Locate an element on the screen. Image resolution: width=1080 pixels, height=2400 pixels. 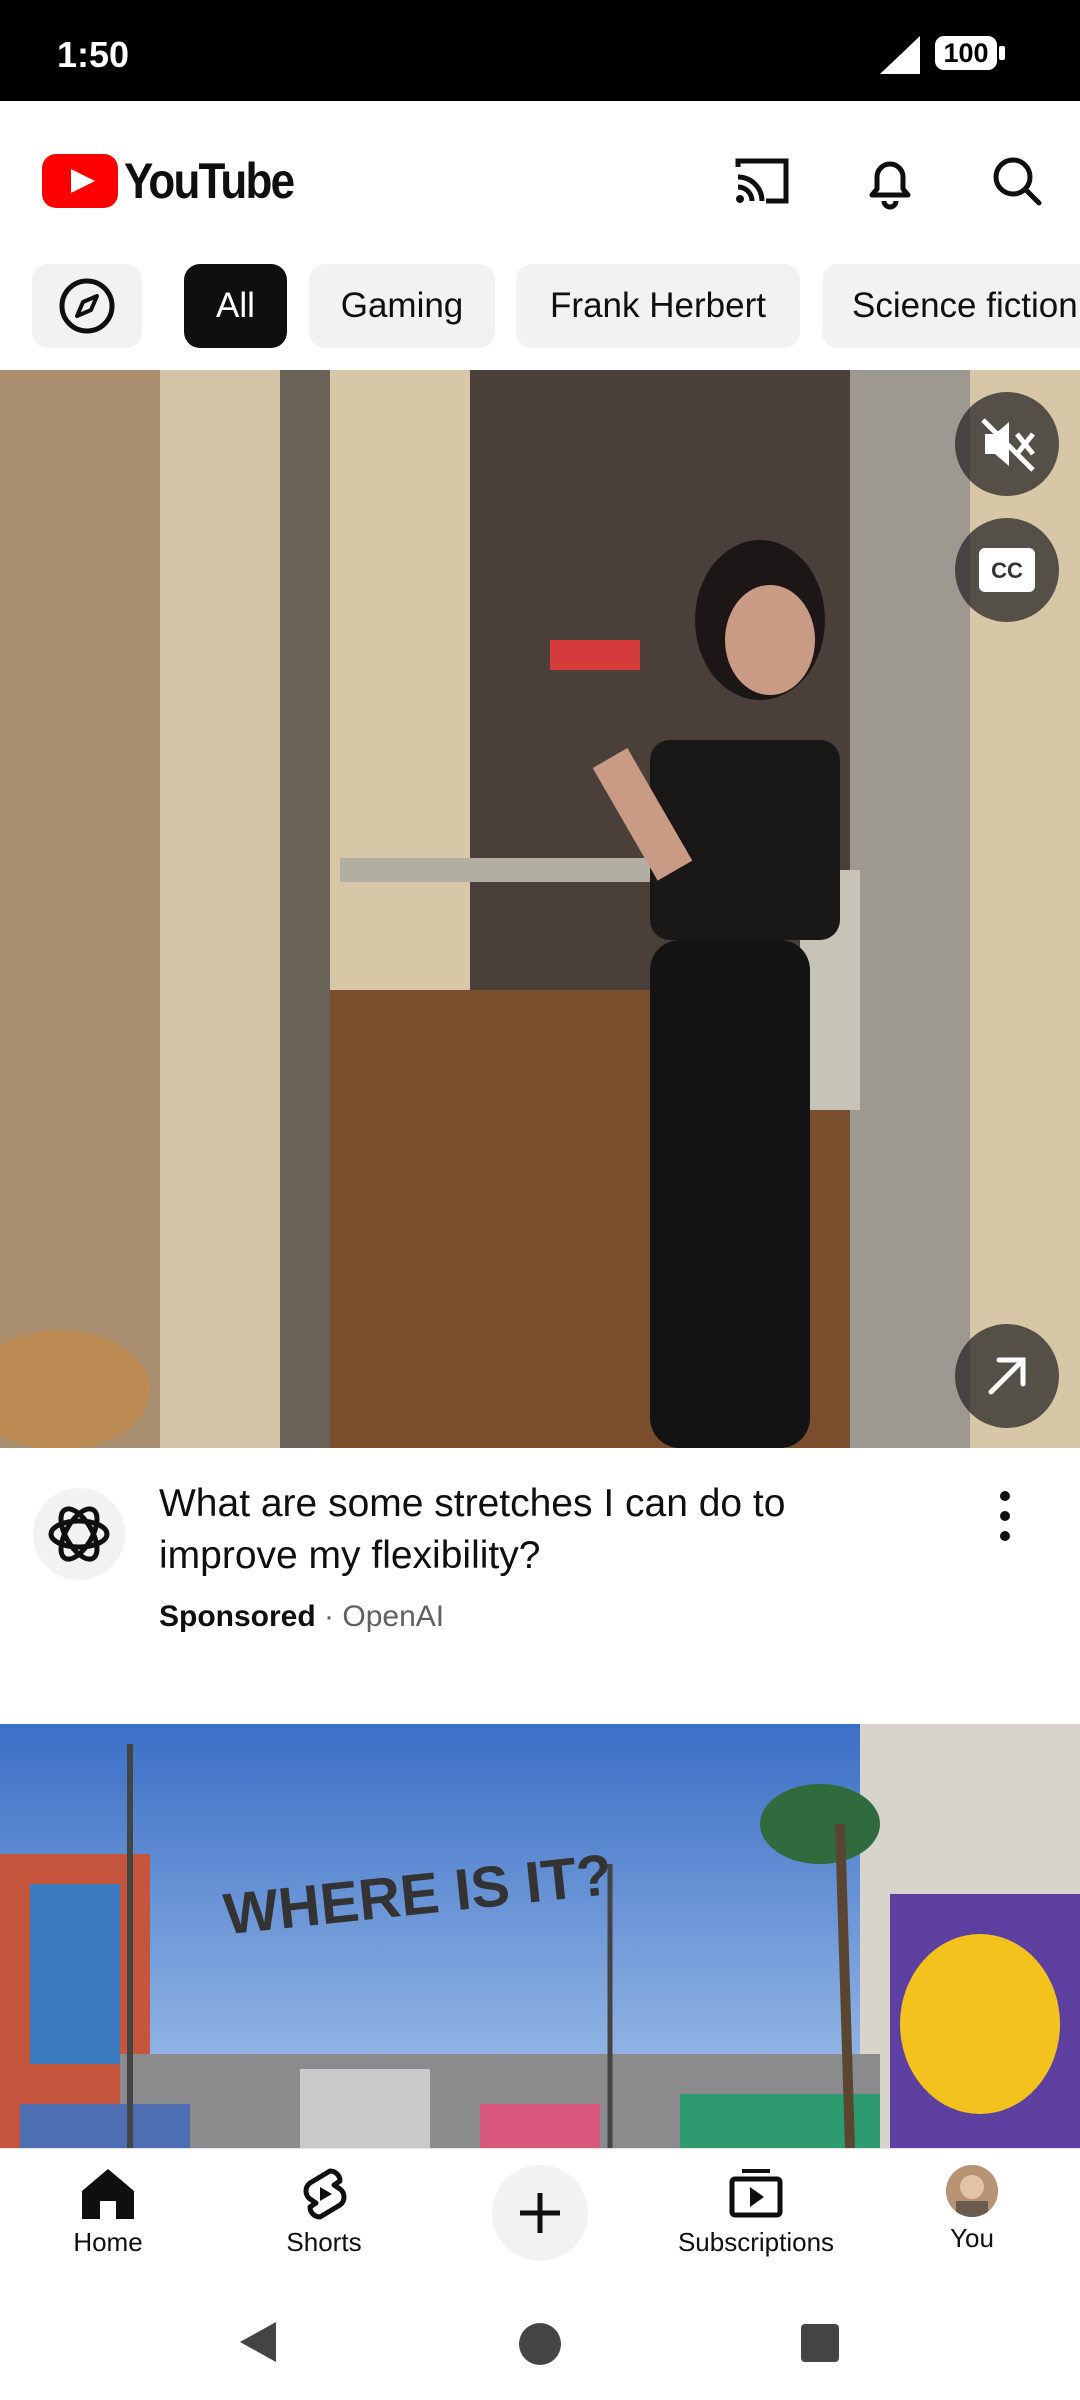
status-bar: 1:50 100 is located at coordinates (540, 50).